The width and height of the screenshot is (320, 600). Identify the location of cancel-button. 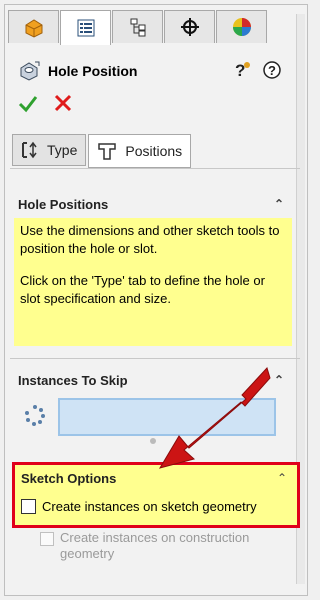
(63, 106).